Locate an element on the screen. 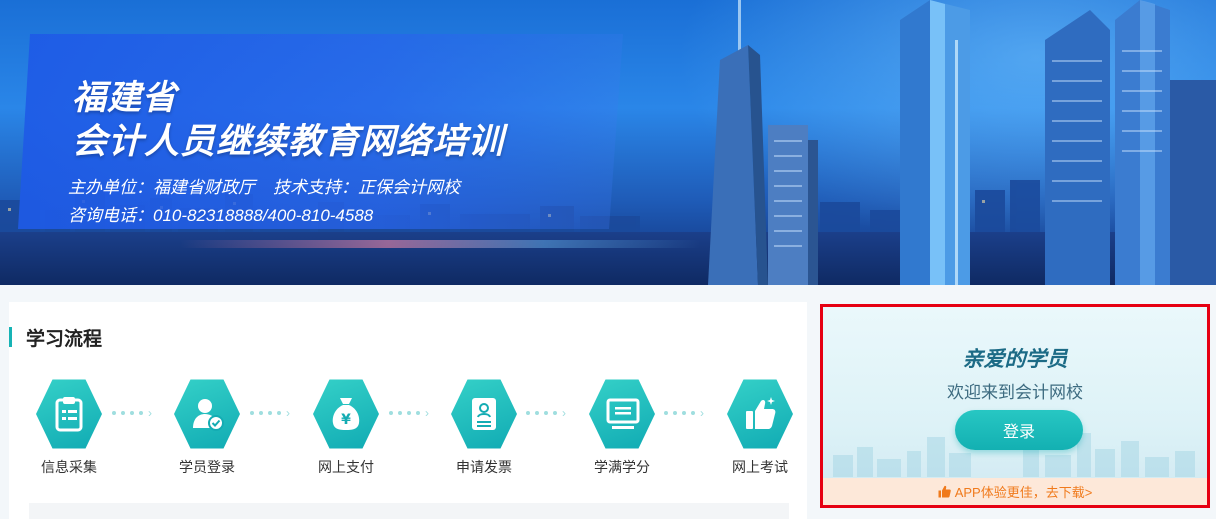  step-label: 网上支付 is located at coordinates (346, 467).